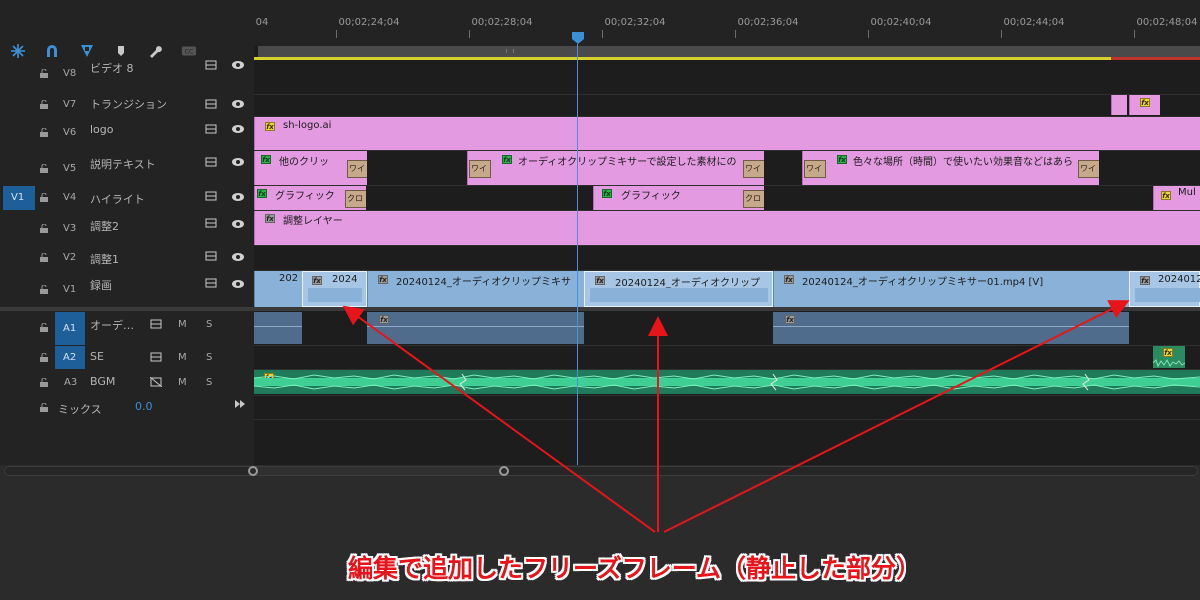 The height and width of the screenshot is (600, 1200). What do you see at coordinates (615, 168) in the screenshot?
I see `v5-text-clip: ワイ fx オーディオクリップミキサーで設定した素材にの ワイ` at bounding box center [615, 168].